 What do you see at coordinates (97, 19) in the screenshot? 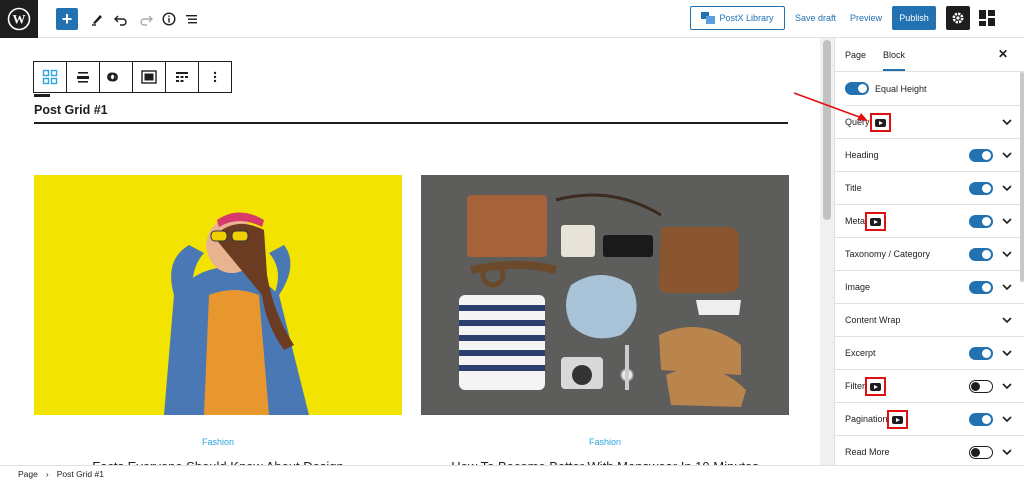
I see `edit-pencil-icon` at bounding box center [97, 19].